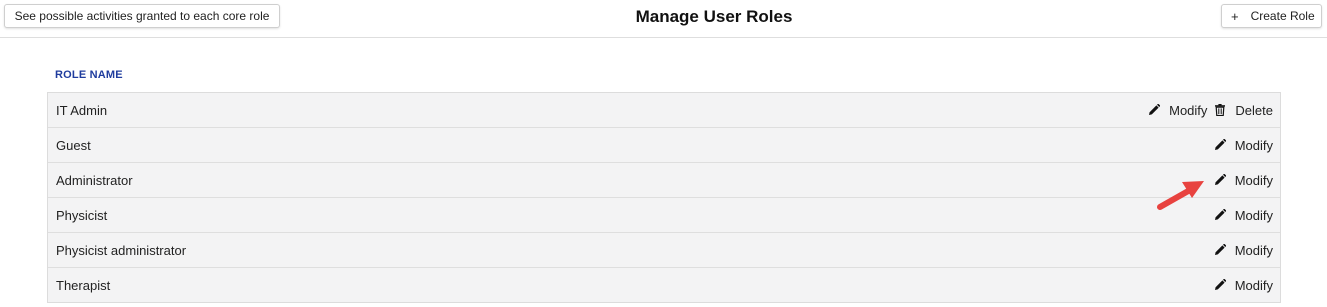  What do you see at coordinates (1180, 195) in the screenshot?
I see `red-arrow-annotation` at bounding box center [1180, 195].